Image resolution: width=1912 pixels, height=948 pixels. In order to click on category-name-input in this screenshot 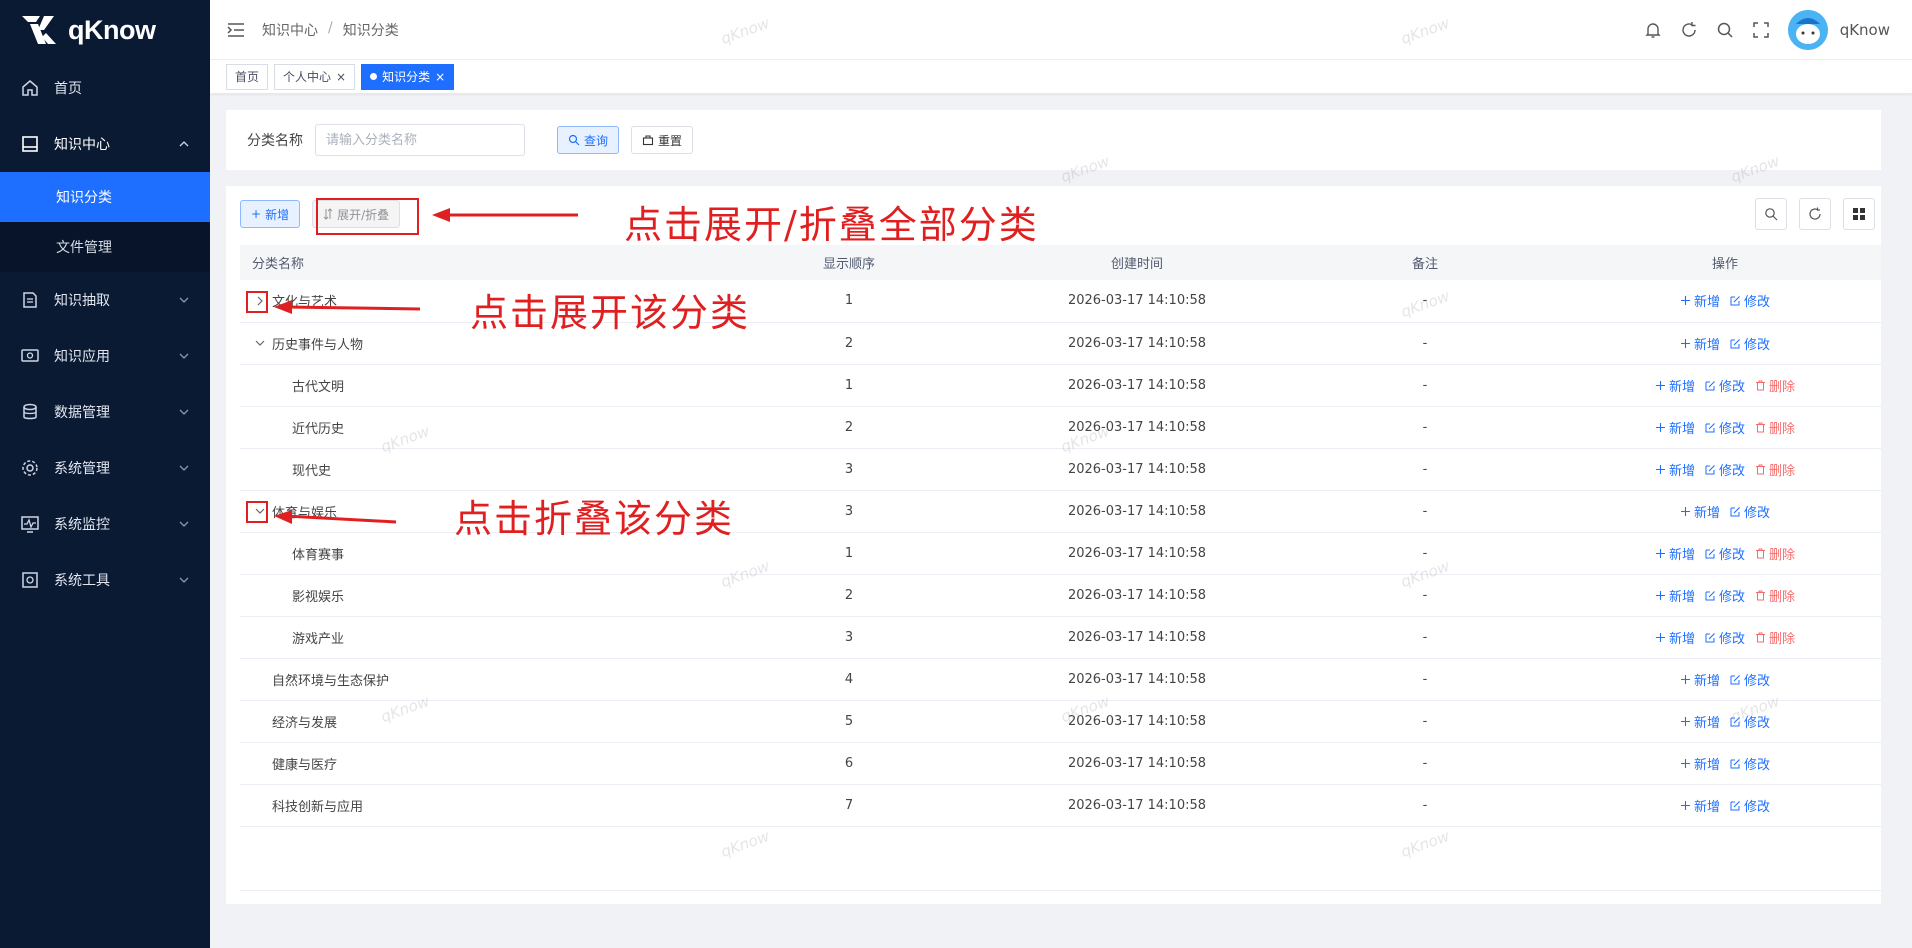, I will do `click(420, 140)`.